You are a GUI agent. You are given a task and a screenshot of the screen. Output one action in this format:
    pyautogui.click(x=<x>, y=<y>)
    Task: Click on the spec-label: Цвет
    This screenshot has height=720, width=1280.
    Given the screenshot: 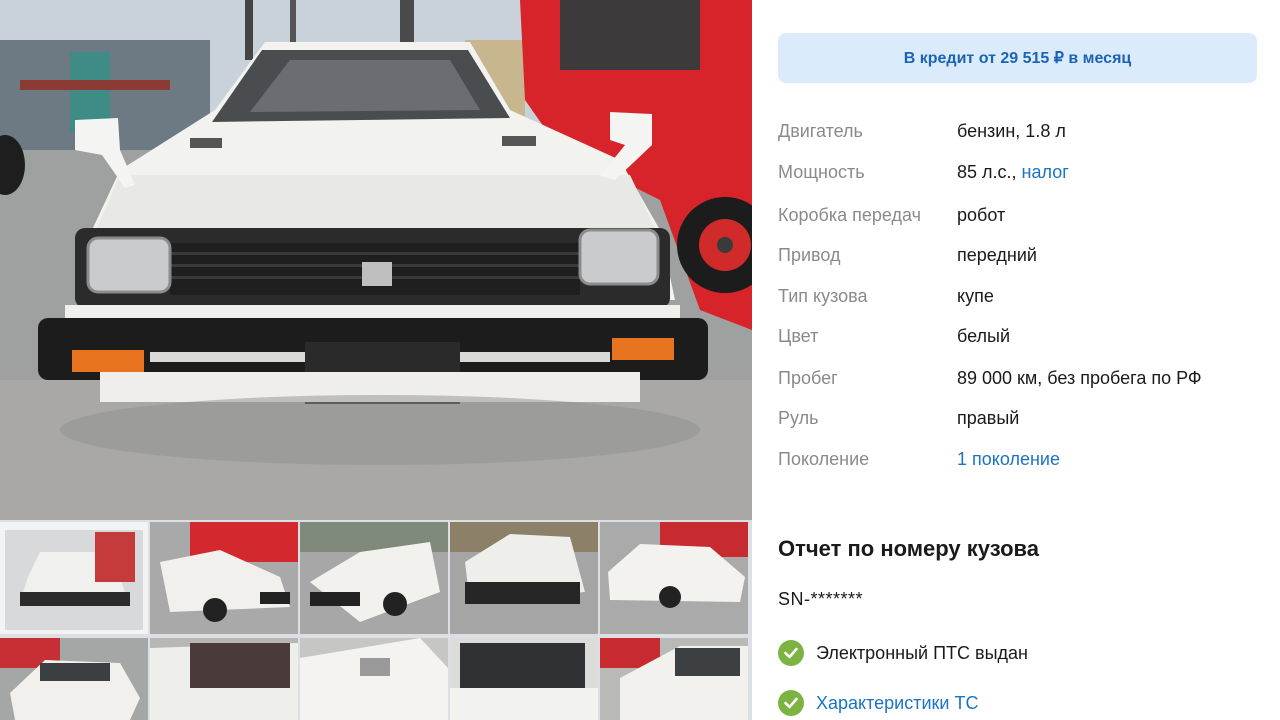 What is the action you would take?
    pyautogui.click(x=798, y=336)
    